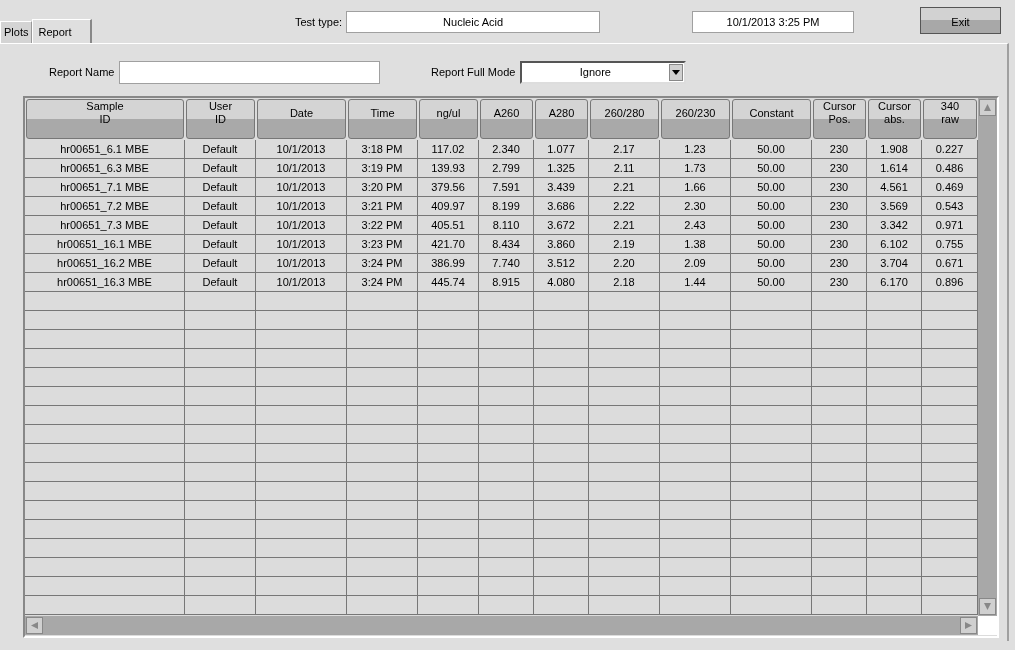 Image resolution: width=1015 pixels, height=650 pixels. What do you see at coordinates (105, 263) in the screenshot?
I see `table-cell: hr00651_16.2 MBE` at bounding box center [105, 263].